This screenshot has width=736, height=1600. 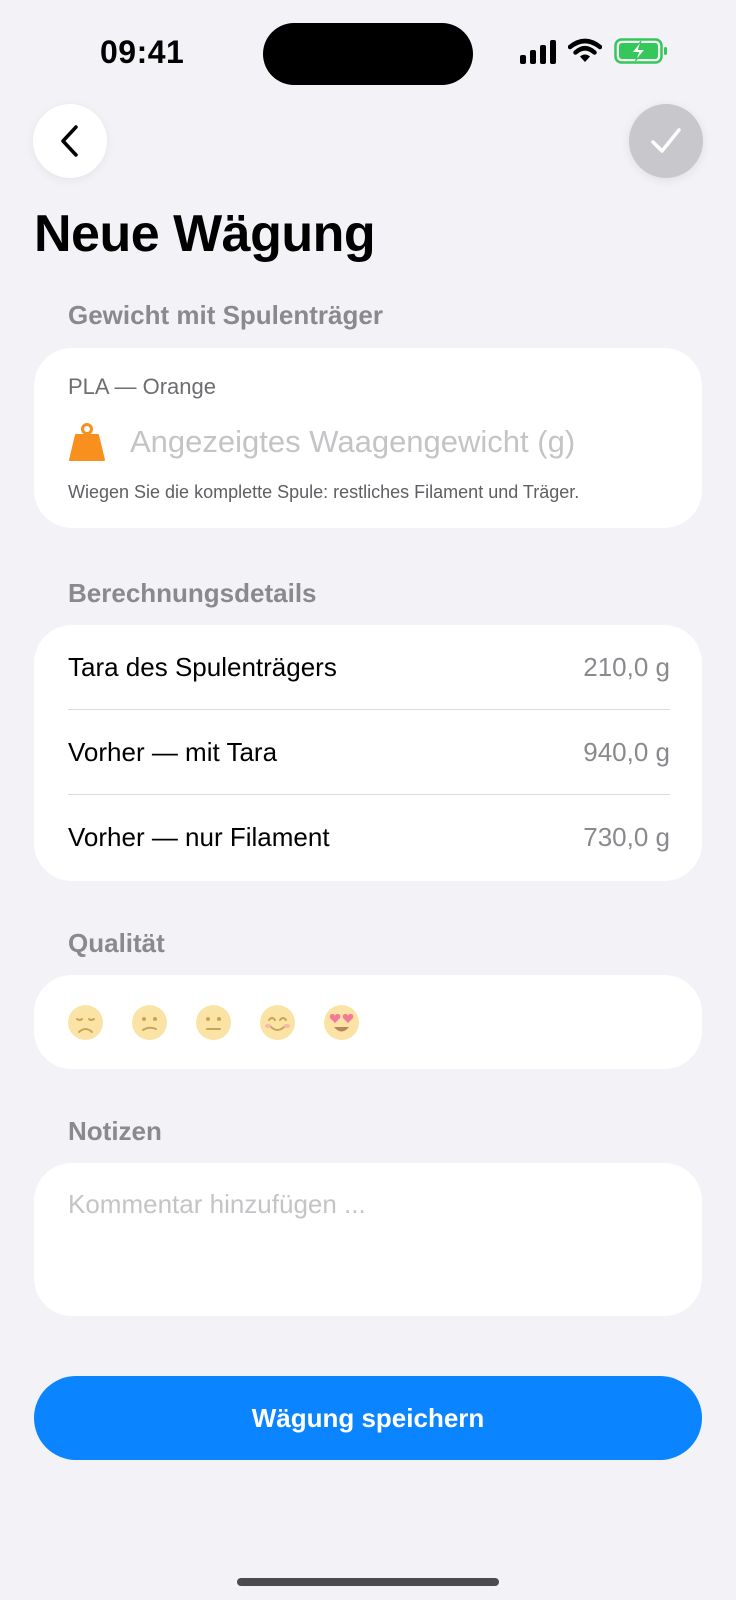 I want to click on detail-row-before-with-tare: Vorher — mit Tara 940,0 g, so click(x=369, y=752).